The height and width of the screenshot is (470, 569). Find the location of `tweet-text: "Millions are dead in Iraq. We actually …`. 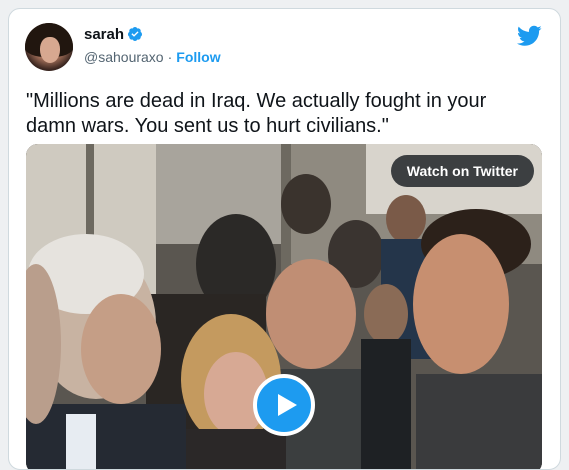

tweet-text: "Millions are dead in Iraq. We actually … is located at coordinates (256, 113).